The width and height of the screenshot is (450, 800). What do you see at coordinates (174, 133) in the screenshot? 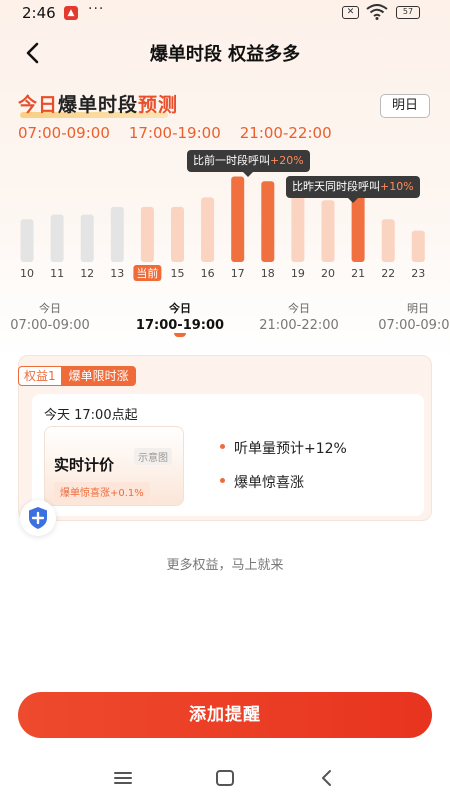
I see `peak-time-window: 17:00-19:00` at bounding box center [174, 133].